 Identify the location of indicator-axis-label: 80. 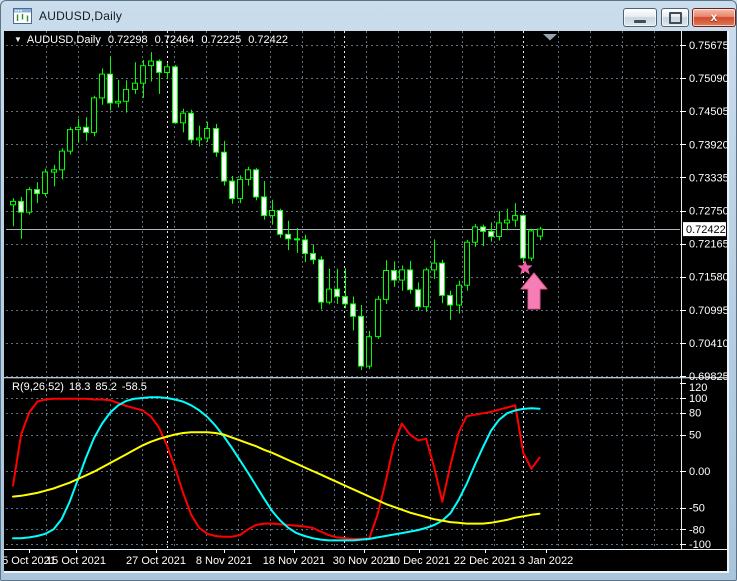
(695, 414).